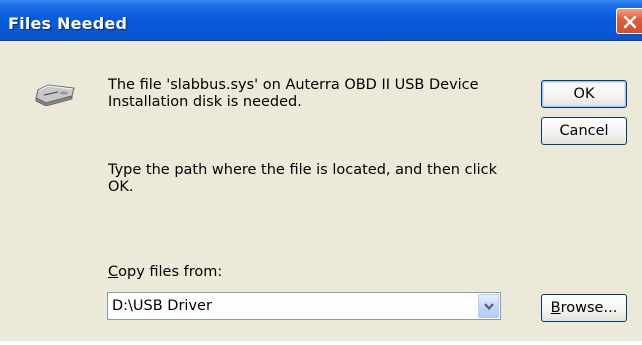  Describe the element at coordinates (584, 131) in the screenshot. I see `cancel-button: Cancel` at that location.